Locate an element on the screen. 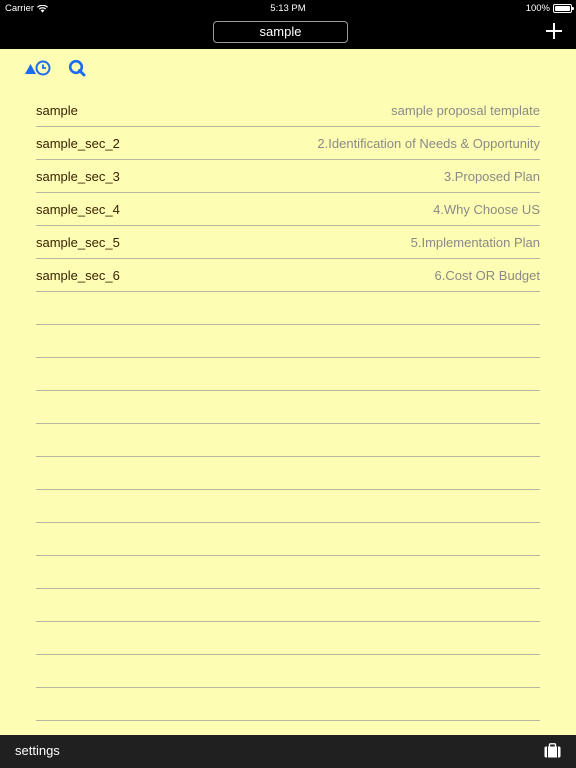 The height and width of the screenshot is (768, 576). list-item-description: 4.Why Choose US is located at coordinates (486, 209).